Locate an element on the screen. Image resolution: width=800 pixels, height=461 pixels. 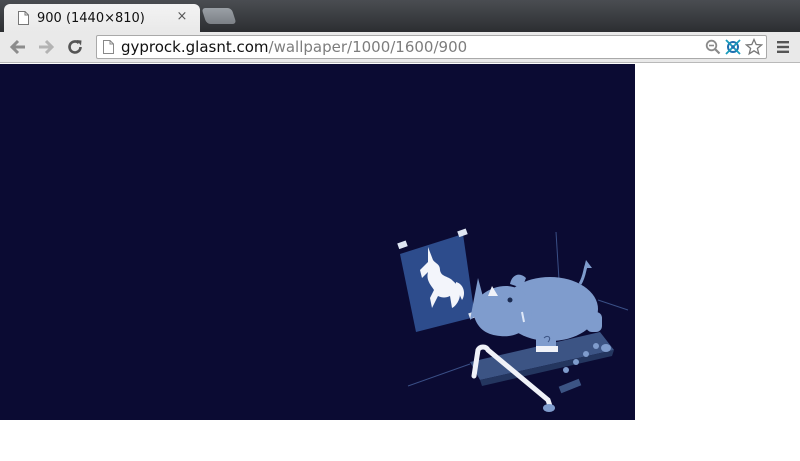
hamburger-menu-icon is located at coordinates (783, 47).